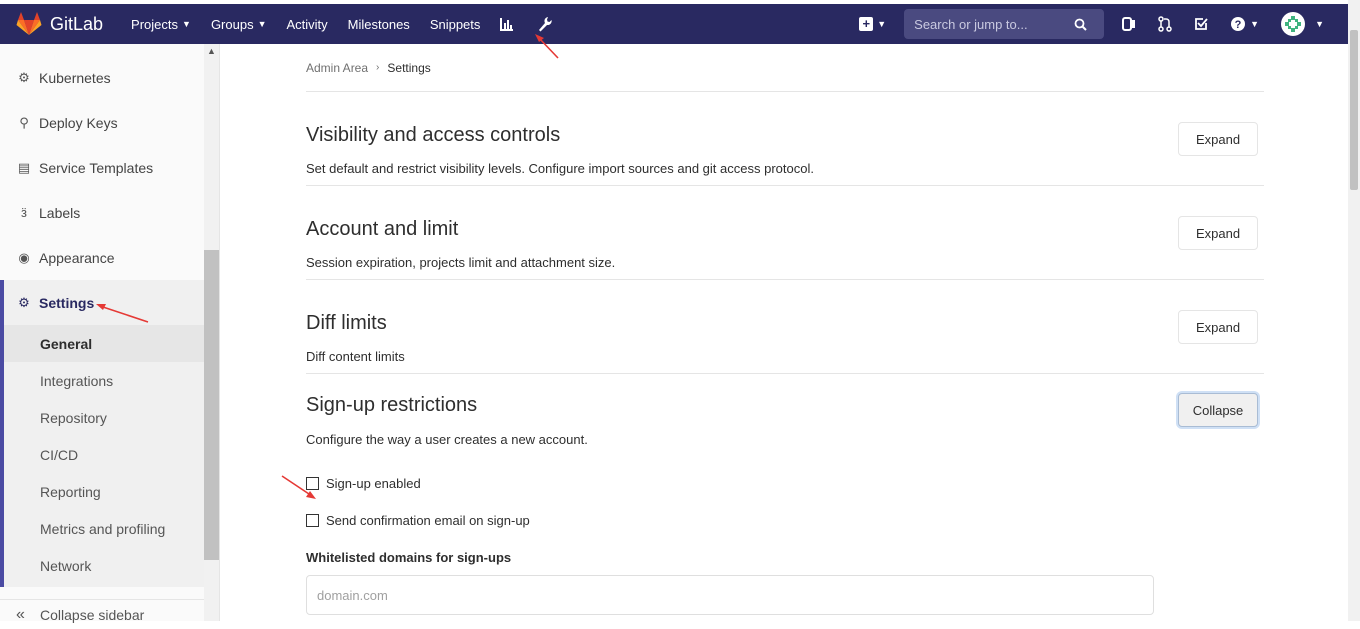 The width and height of the screenshot is (1360, 629). I want to click on settings-section-diff-limits: Diff limits Diff content limits Expand, so click(785, 327).